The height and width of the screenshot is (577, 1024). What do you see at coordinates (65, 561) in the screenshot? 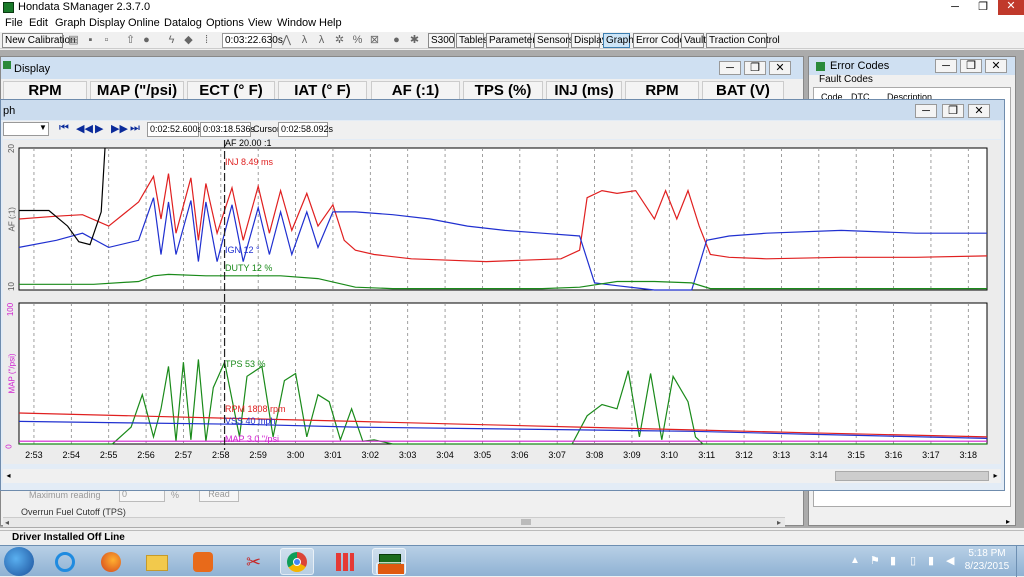
I see `internet-explorer-icon` at bounding box center [65, 561].